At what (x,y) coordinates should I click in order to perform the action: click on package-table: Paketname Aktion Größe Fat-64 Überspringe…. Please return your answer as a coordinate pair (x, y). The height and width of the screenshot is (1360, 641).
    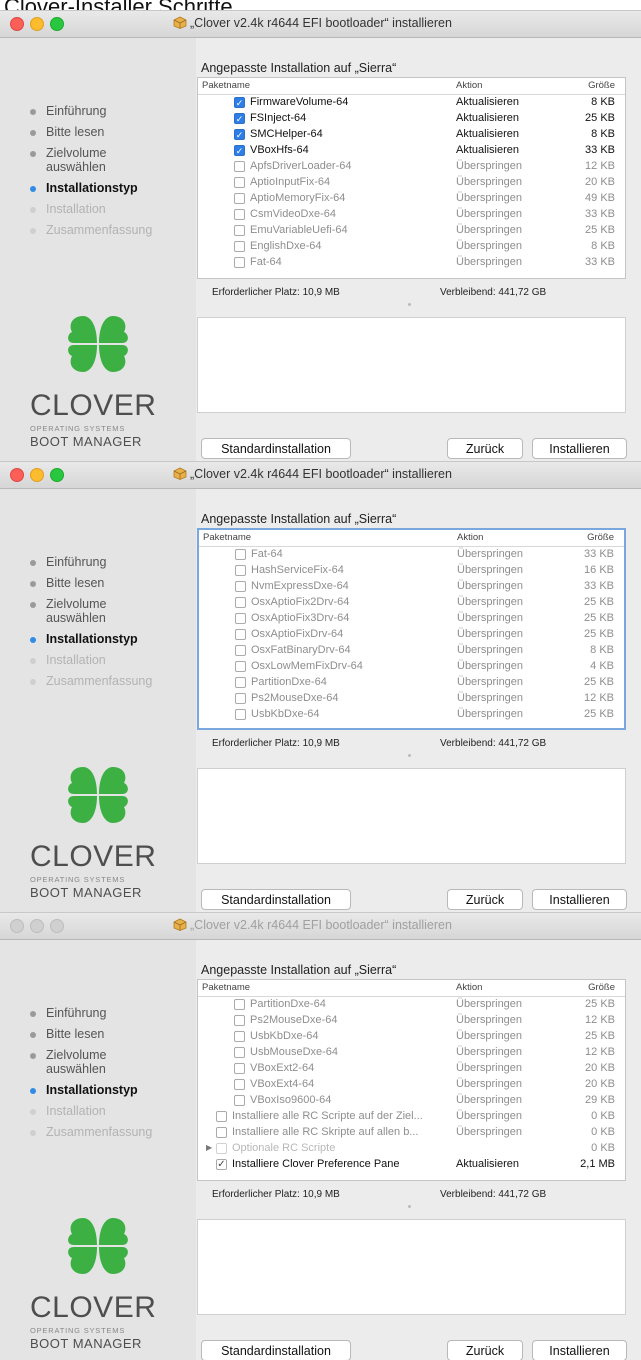
    Looking at the image, I should click on (411, 629).